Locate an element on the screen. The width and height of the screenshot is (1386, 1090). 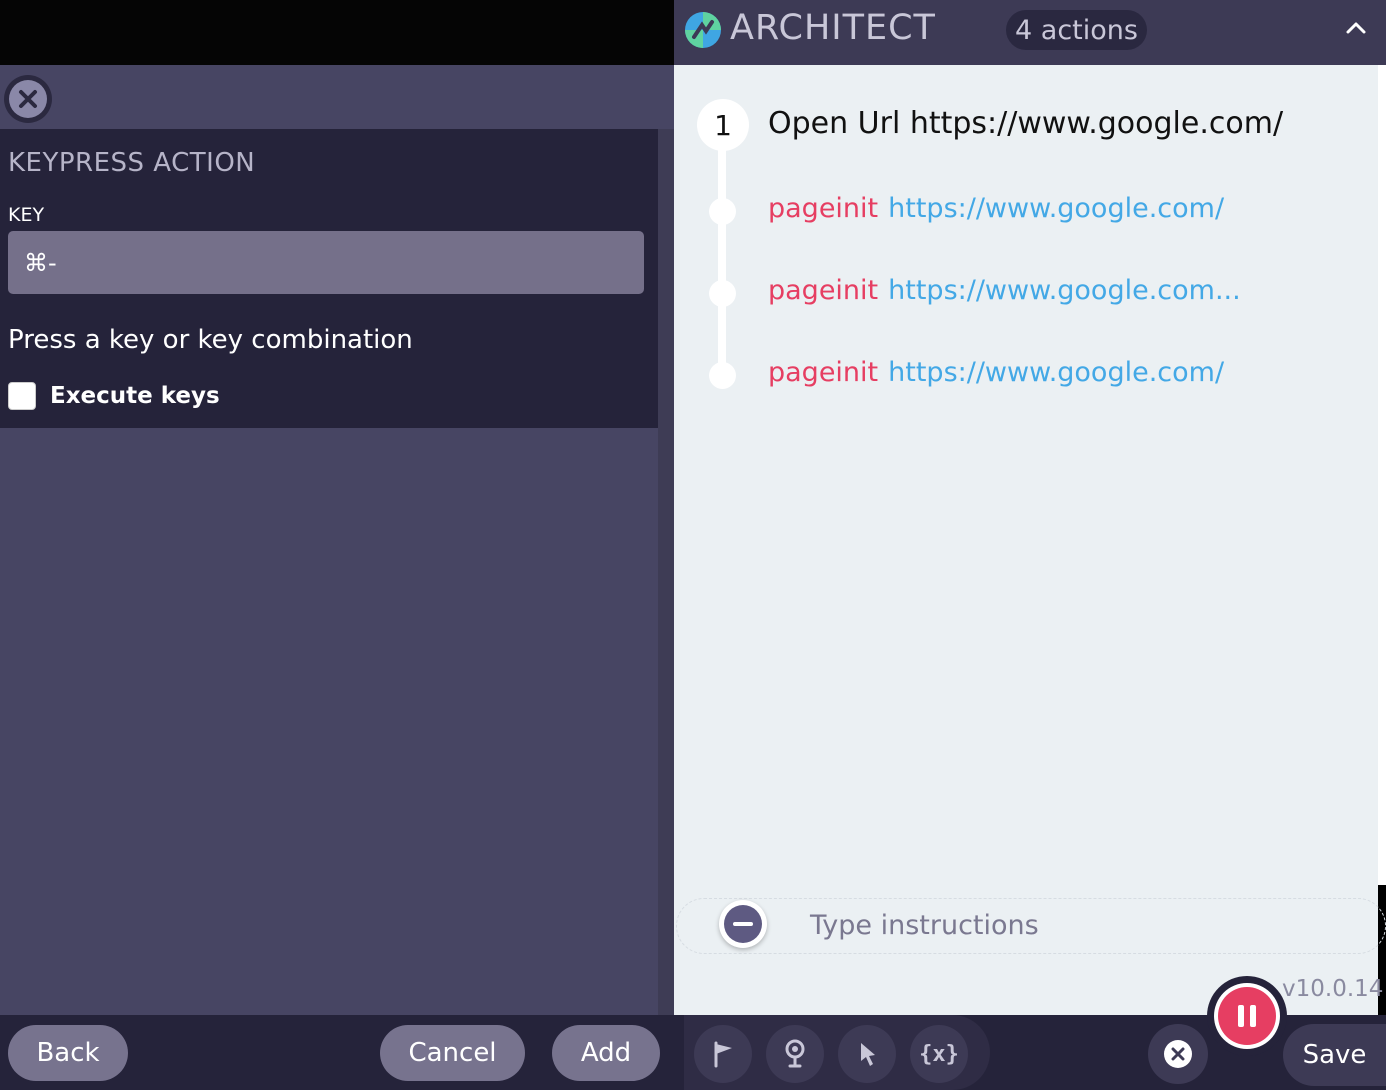
key-label: KEY is located at coordinates (26, 215).